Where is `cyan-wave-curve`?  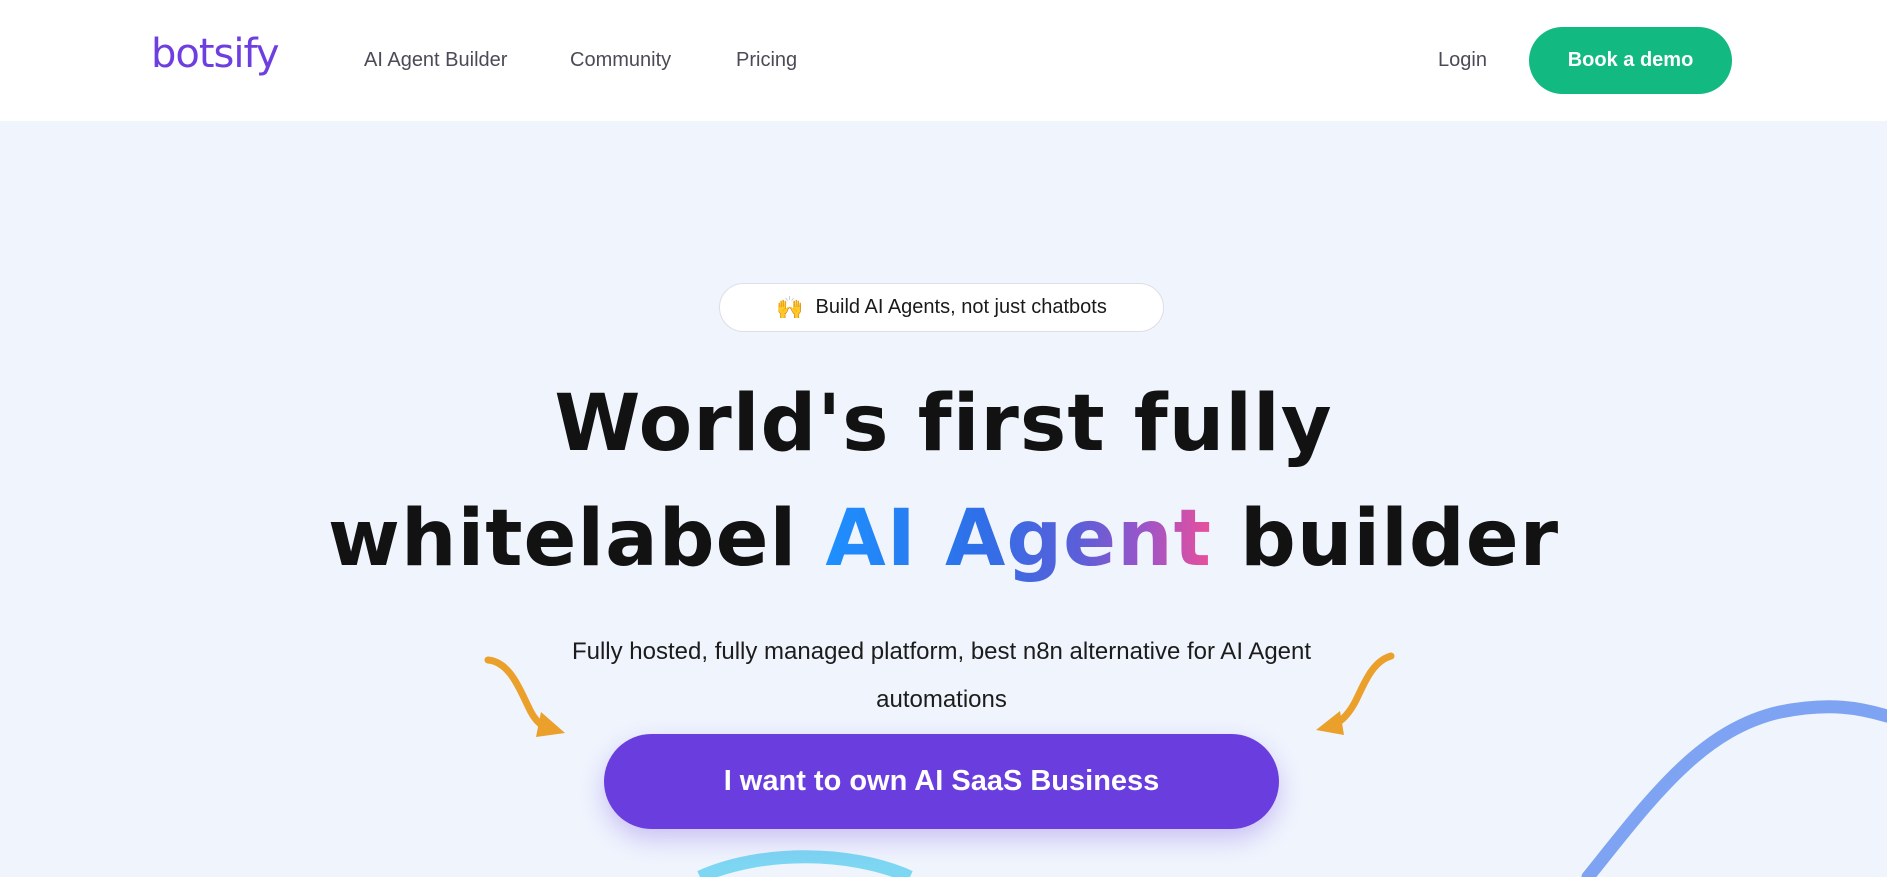 cyan-wave-curve is located at coordinates (805, 863).